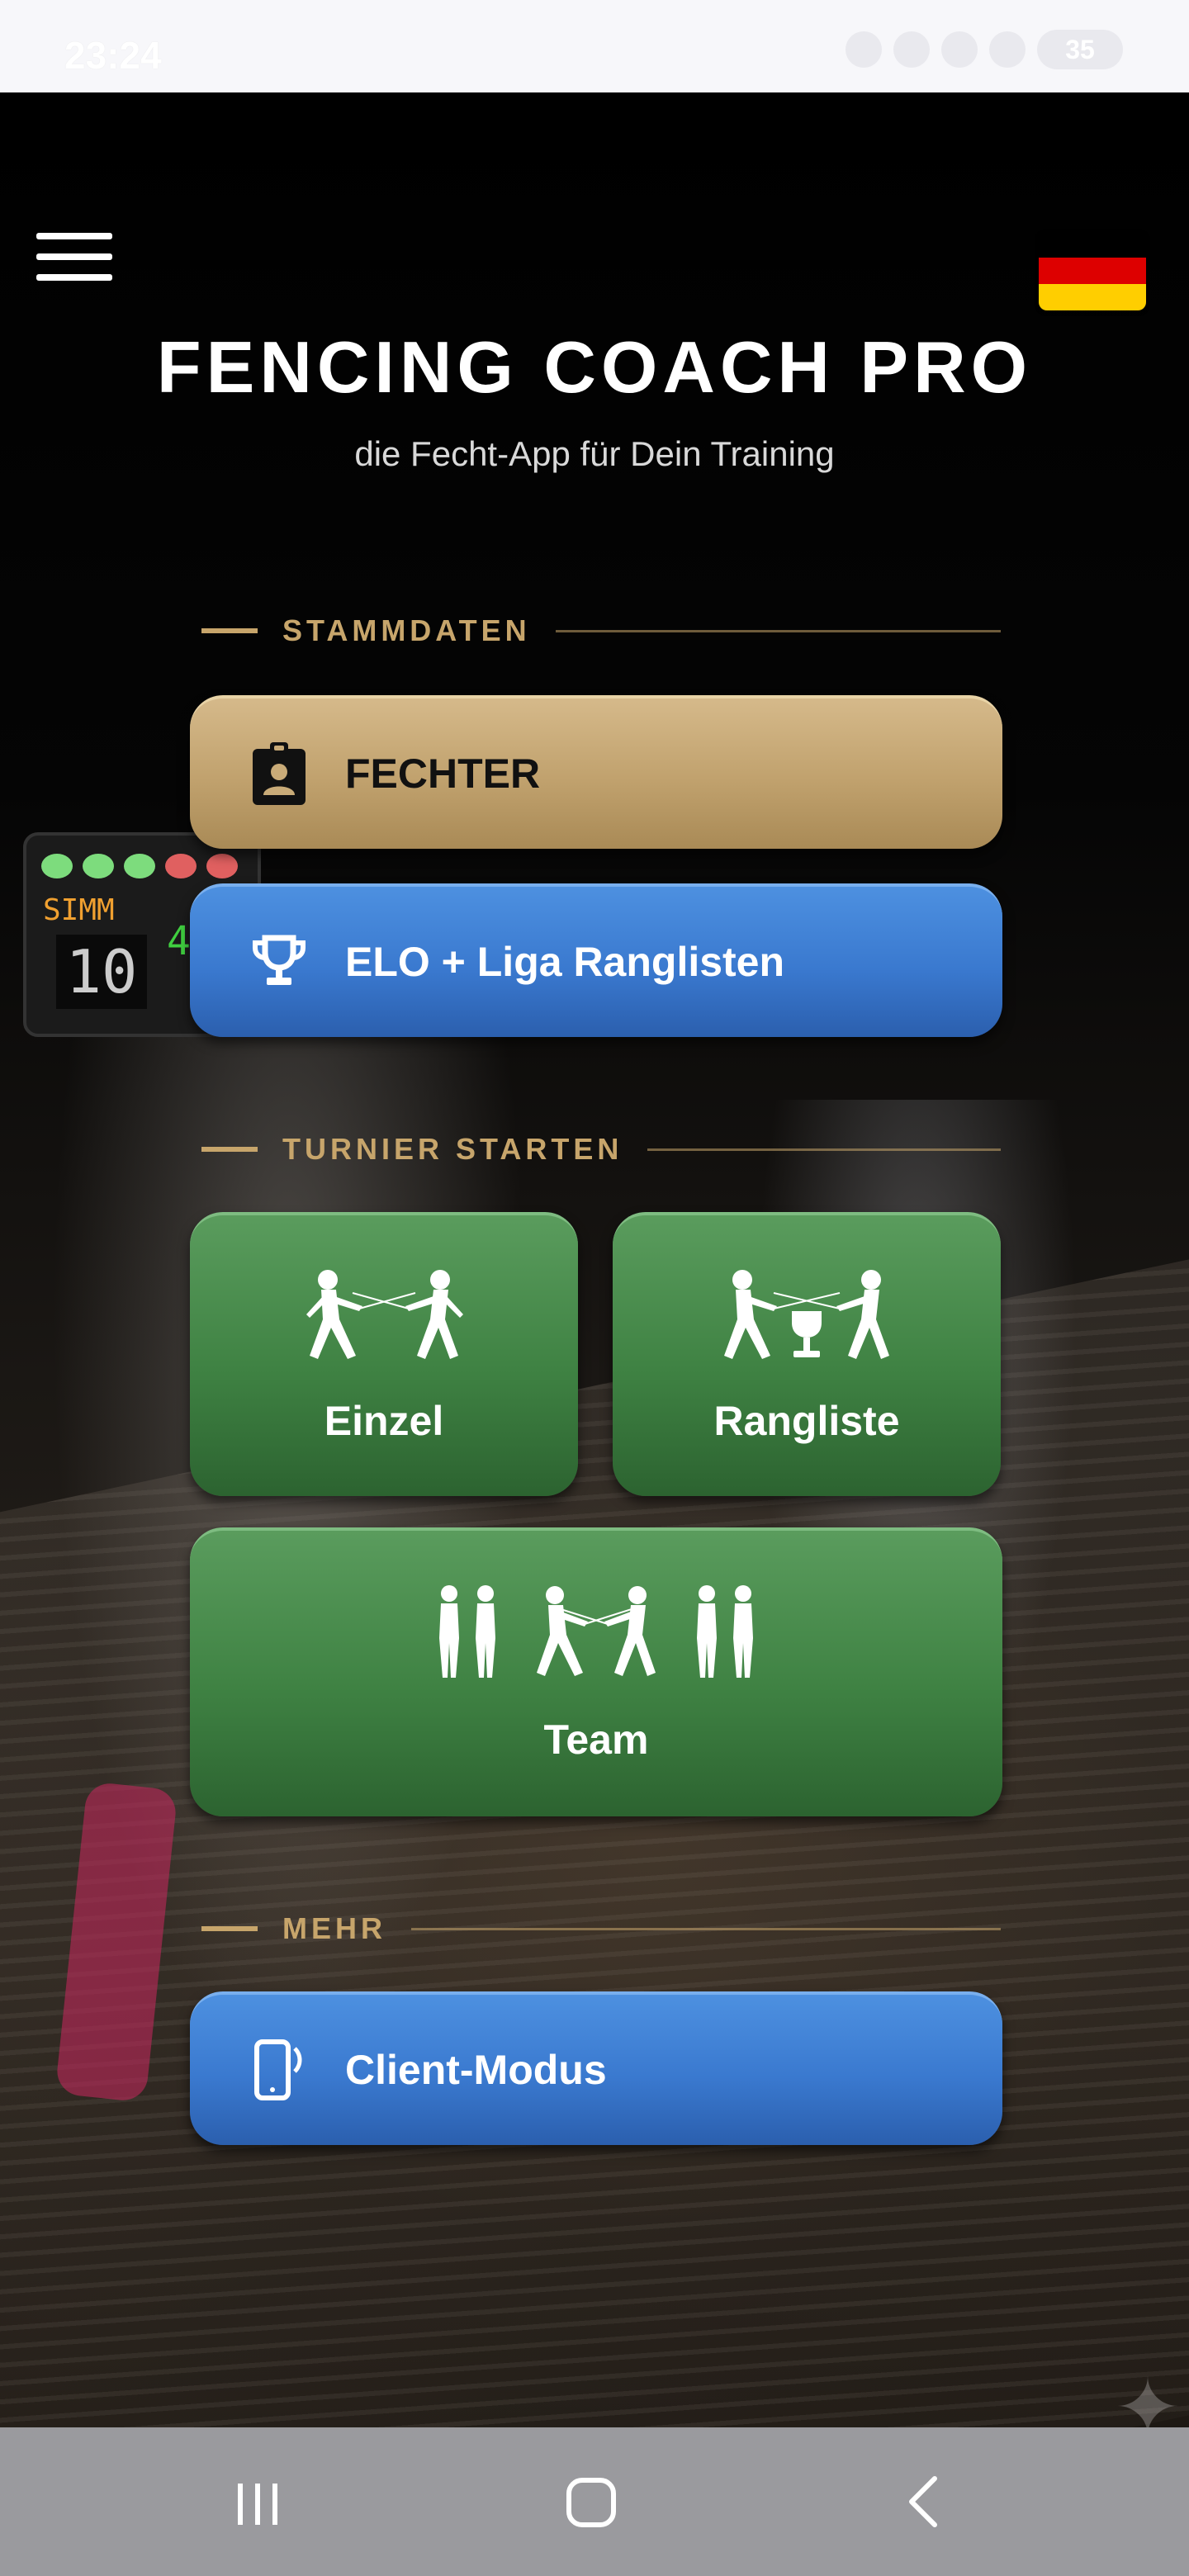 The image size is (1189, 2576). Describe the element at coordinates (984, 49) in the screenshot. I see `status-icons: 35` at that location.